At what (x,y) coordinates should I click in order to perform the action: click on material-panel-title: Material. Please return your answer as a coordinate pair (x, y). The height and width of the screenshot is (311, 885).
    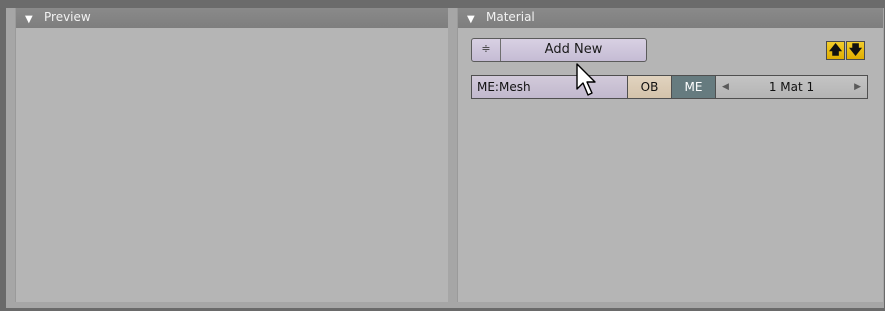
    Looking at the image, I should click on (510, 17).